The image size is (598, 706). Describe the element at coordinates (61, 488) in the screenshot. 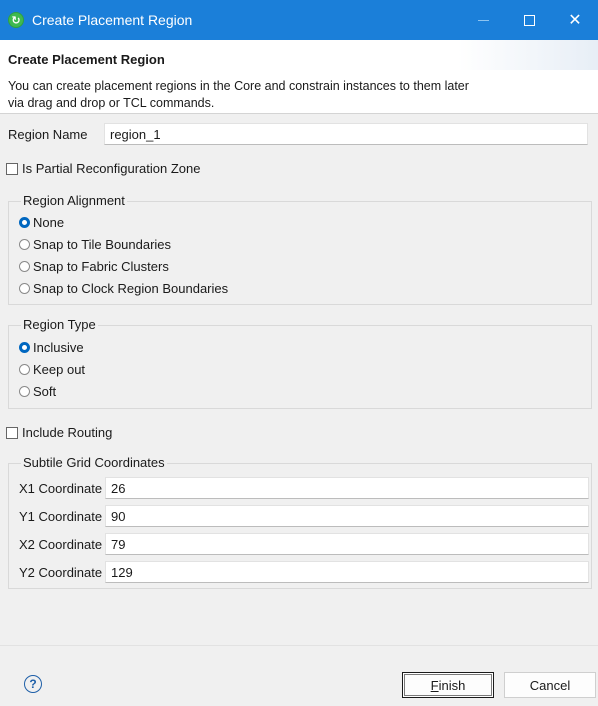

I see `x1-coordinate-label: X1 Coordinate` at that location.